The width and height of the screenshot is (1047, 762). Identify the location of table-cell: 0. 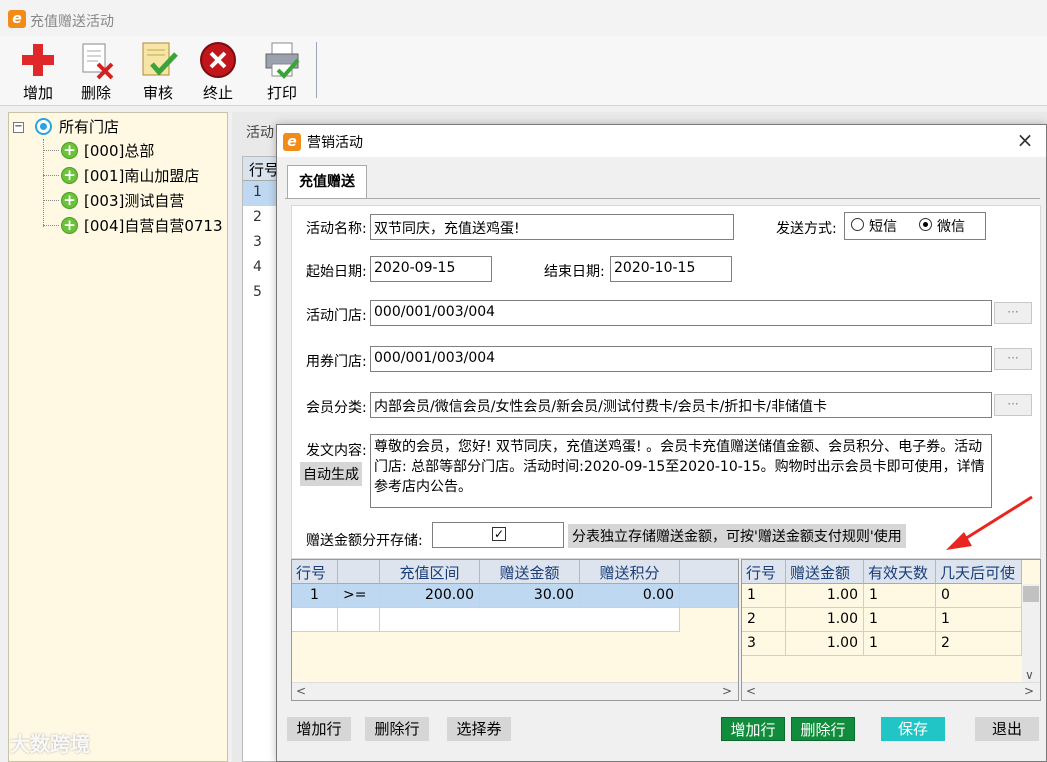
(979, 596).